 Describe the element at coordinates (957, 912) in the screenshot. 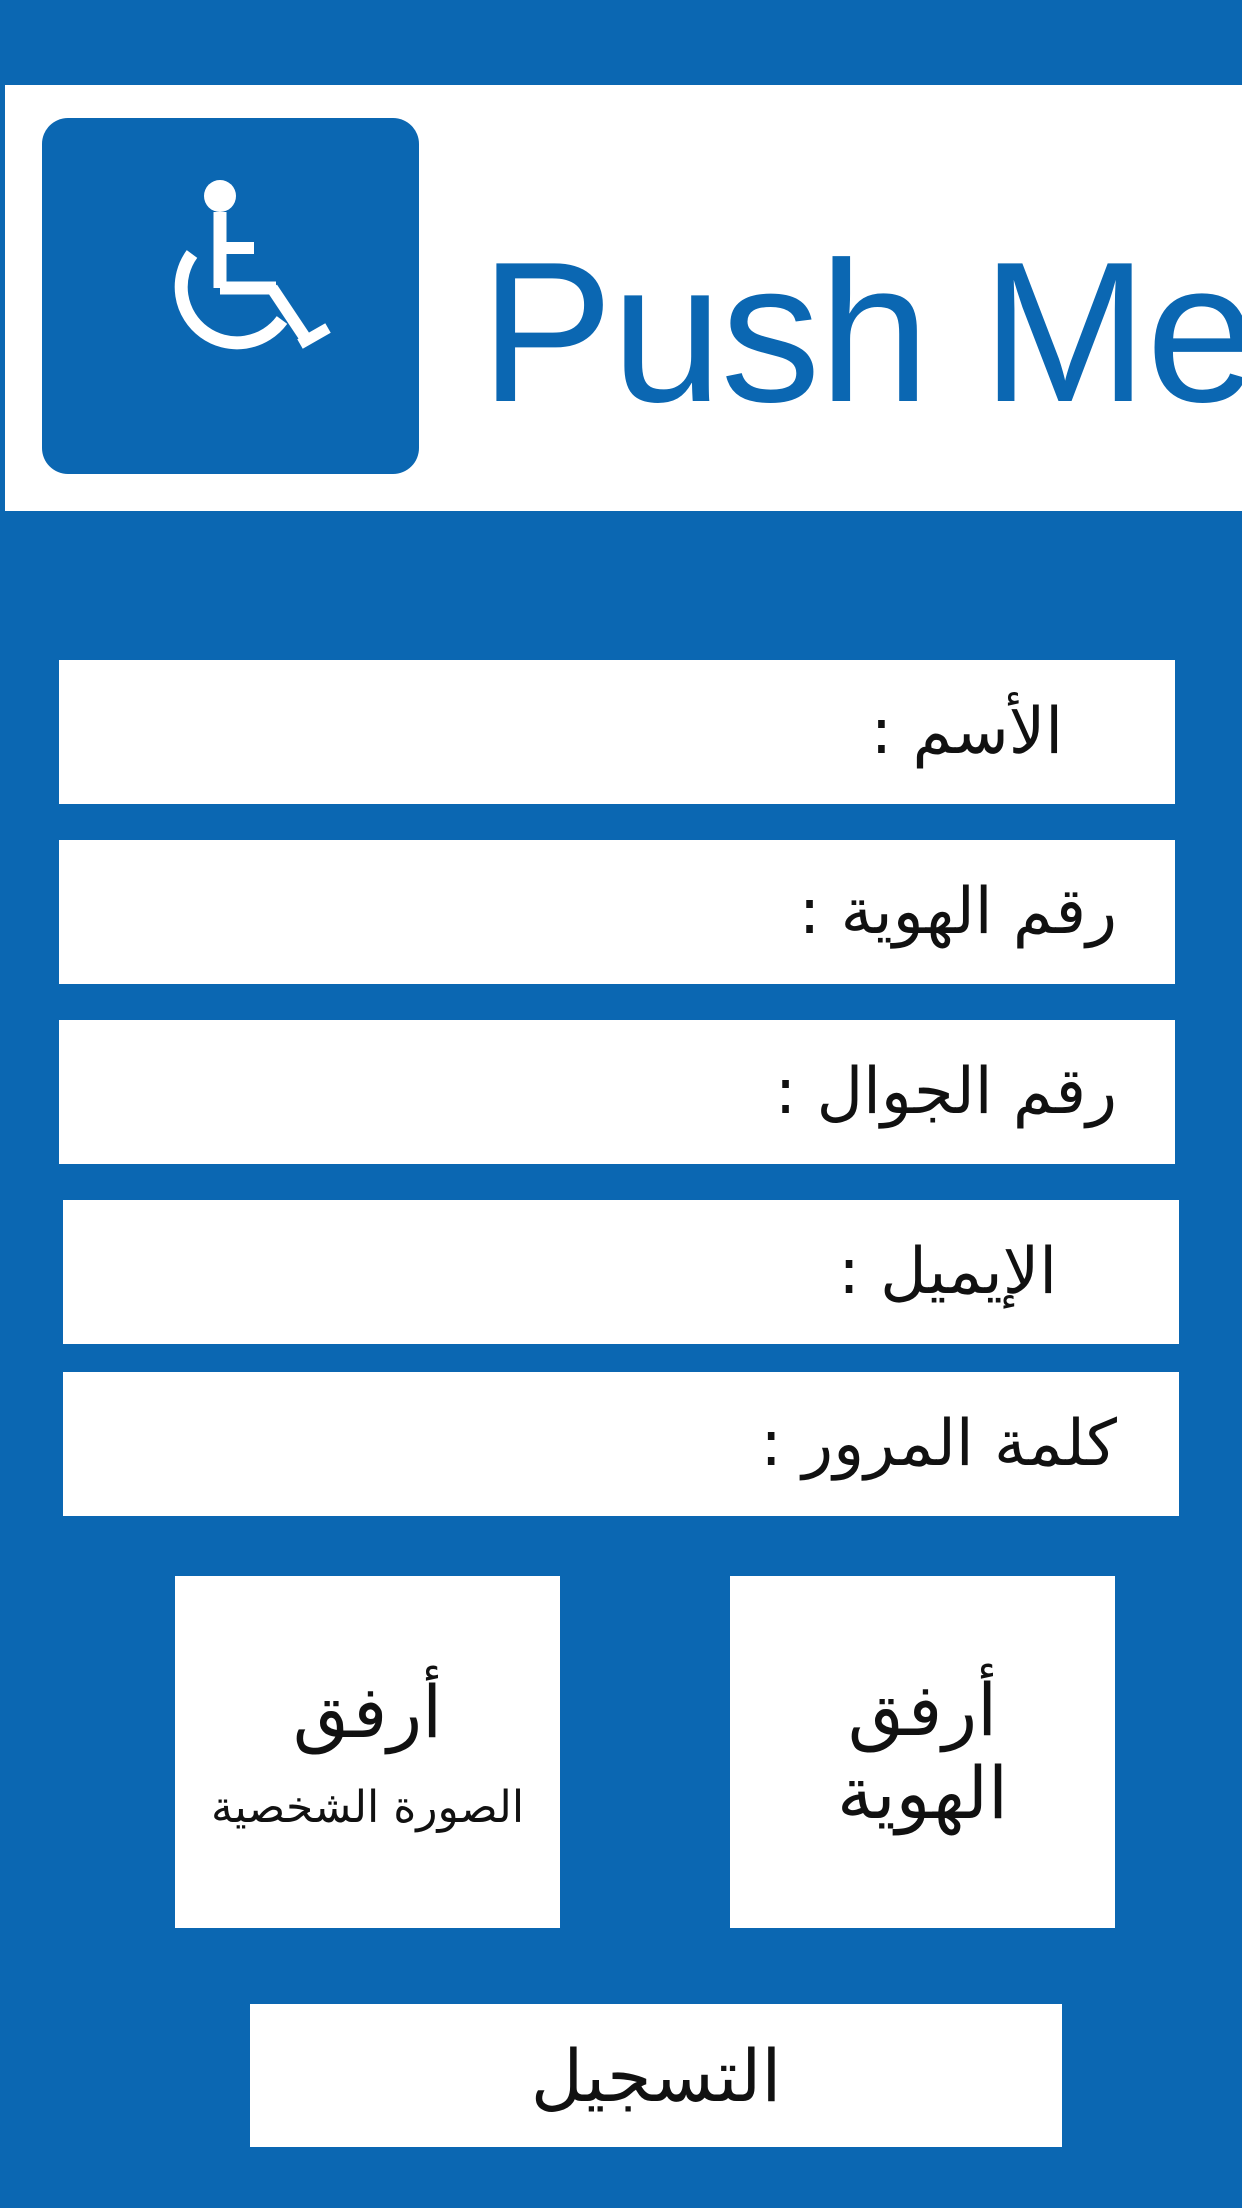

I see `id-number-label: رقم الهوية :` at that location.